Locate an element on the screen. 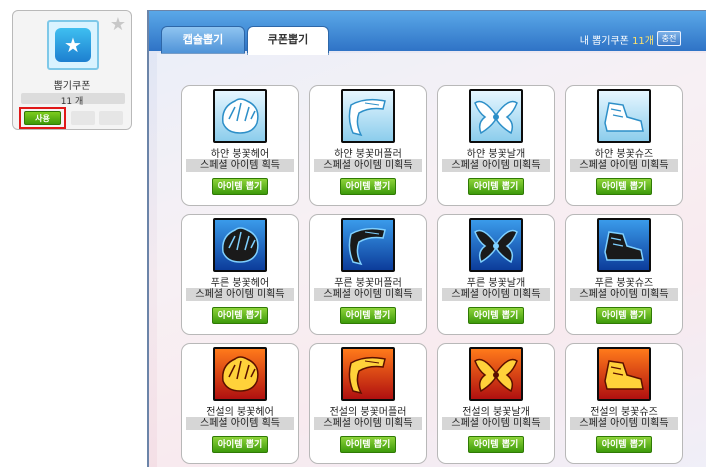  use-button: 사용 is located at coordinates (42, 118).